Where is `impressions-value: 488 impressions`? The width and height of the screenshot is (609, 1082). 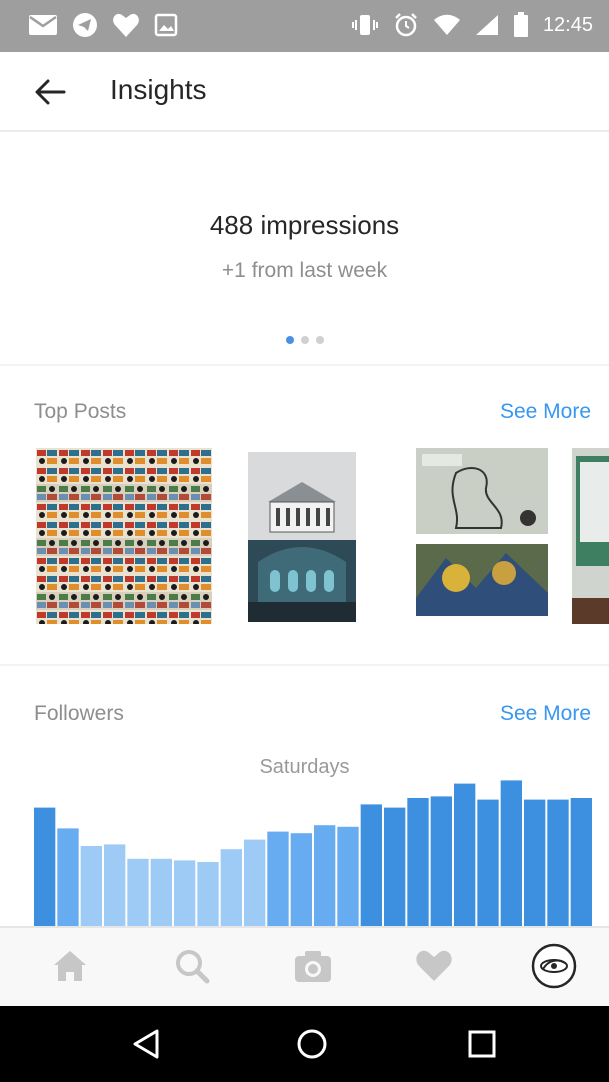 impressions-value: 488 impressions is located at coordinates (304, 225).